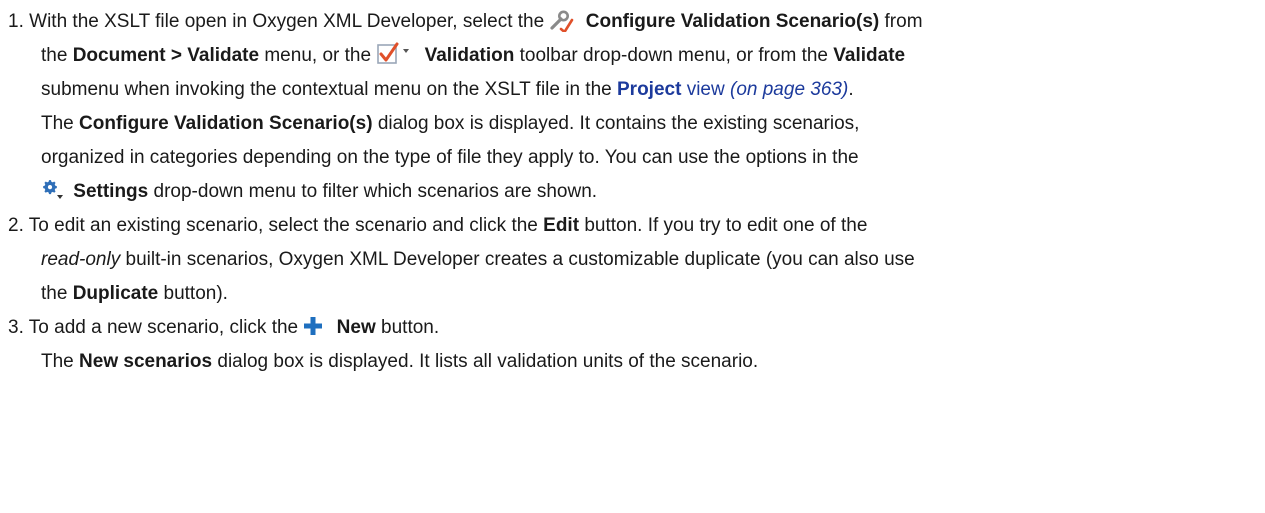 This screenshot has height=513, width=1265. I want to click on duplicate-button-label: Duplicate, so click(115, 293).